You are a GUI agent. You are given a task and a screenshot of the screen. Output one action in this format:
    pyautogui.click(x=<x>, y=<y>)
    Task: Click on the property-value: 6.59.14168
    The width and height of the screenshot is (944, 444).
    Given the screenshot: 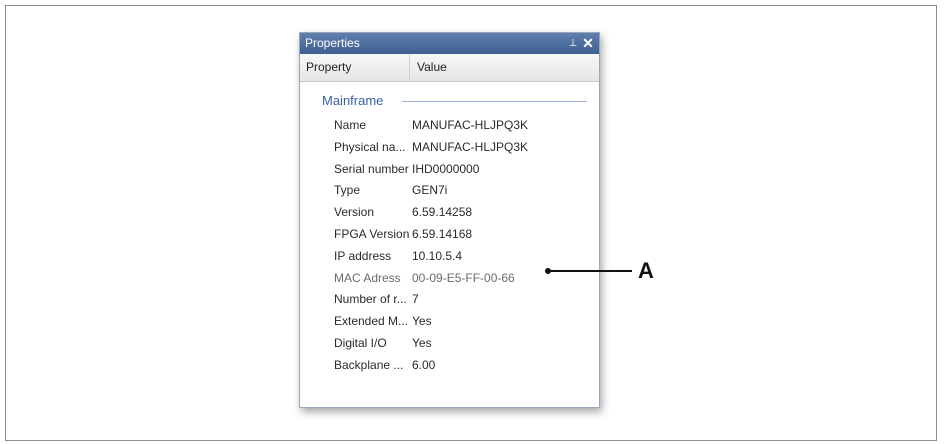 What is the action you would take?
    pyautogui.click(x=442, y=233)
    